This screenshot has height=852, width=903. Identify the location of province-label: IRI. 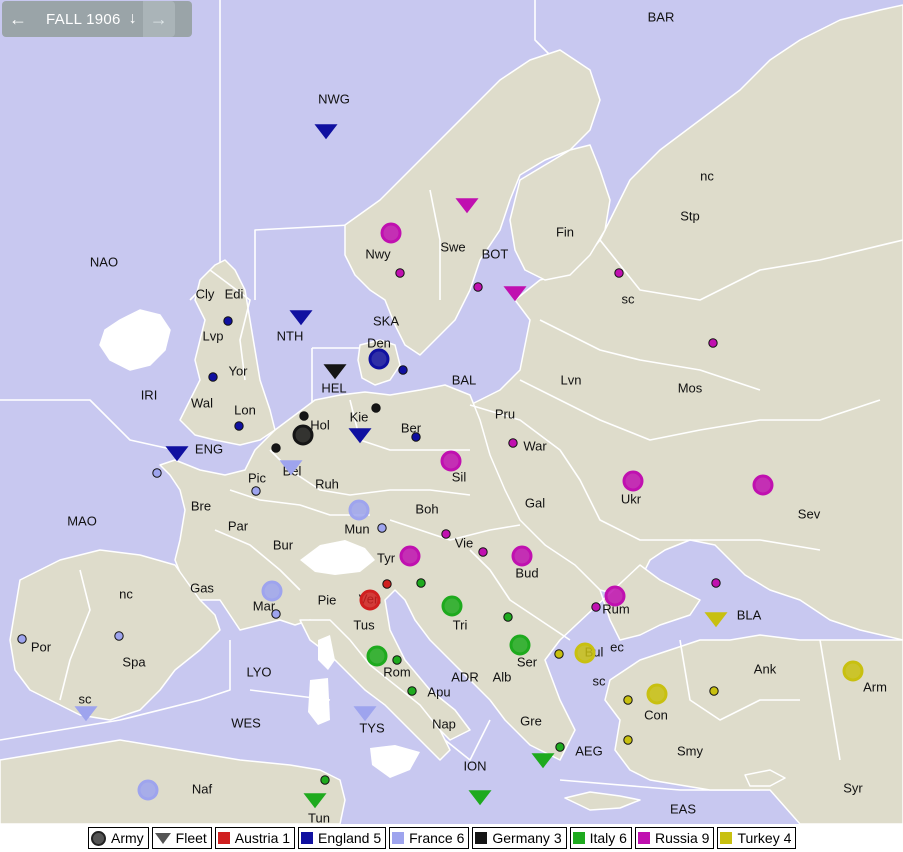
(149, 394).